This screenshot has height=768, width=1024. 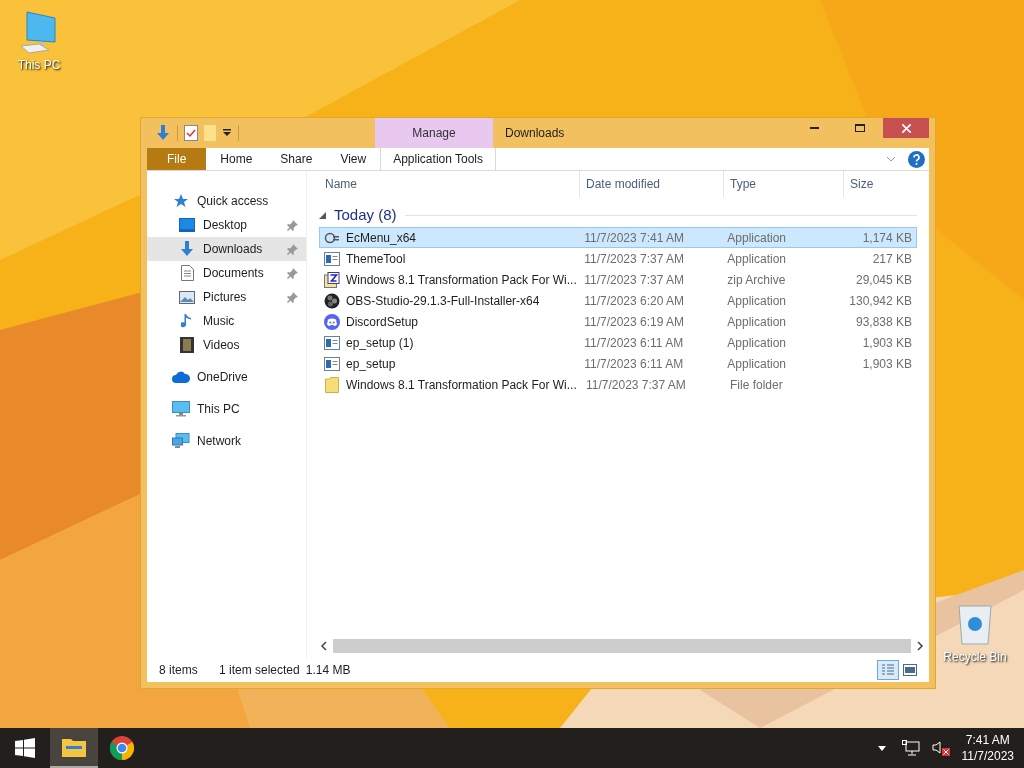 What do you see at coordinates (233, 249) in the screenshot?
I see `nav-label: Downloads` at bounding box center [233, 249].